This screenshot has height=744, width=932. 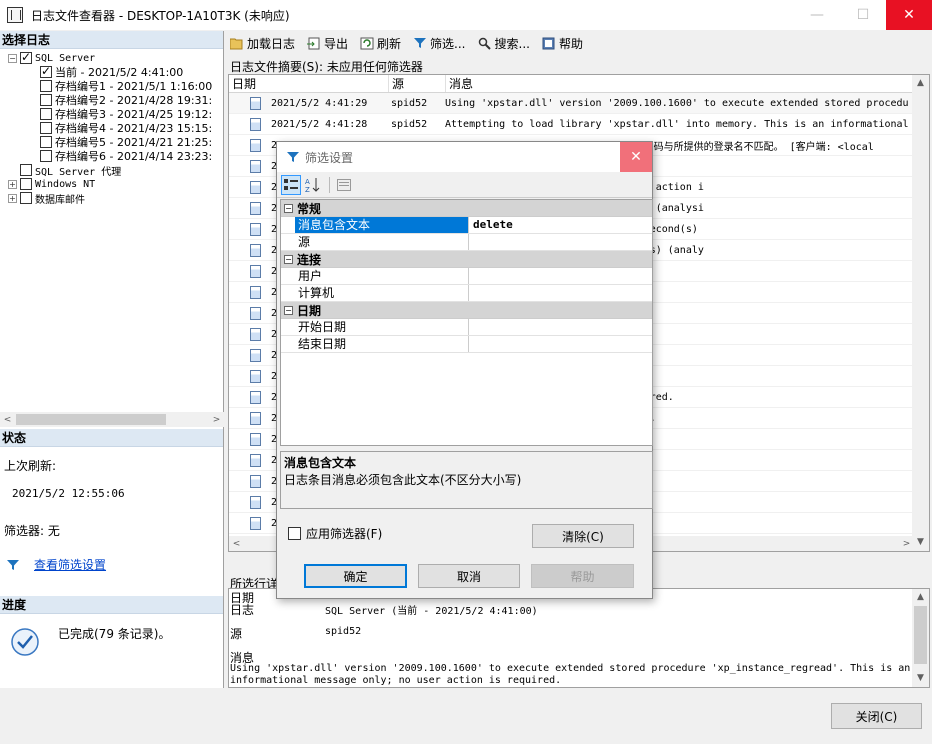 I want to click on tree-node: 存档编号4 - 2021/4/23 15:15:, so click(x=126, y=128).